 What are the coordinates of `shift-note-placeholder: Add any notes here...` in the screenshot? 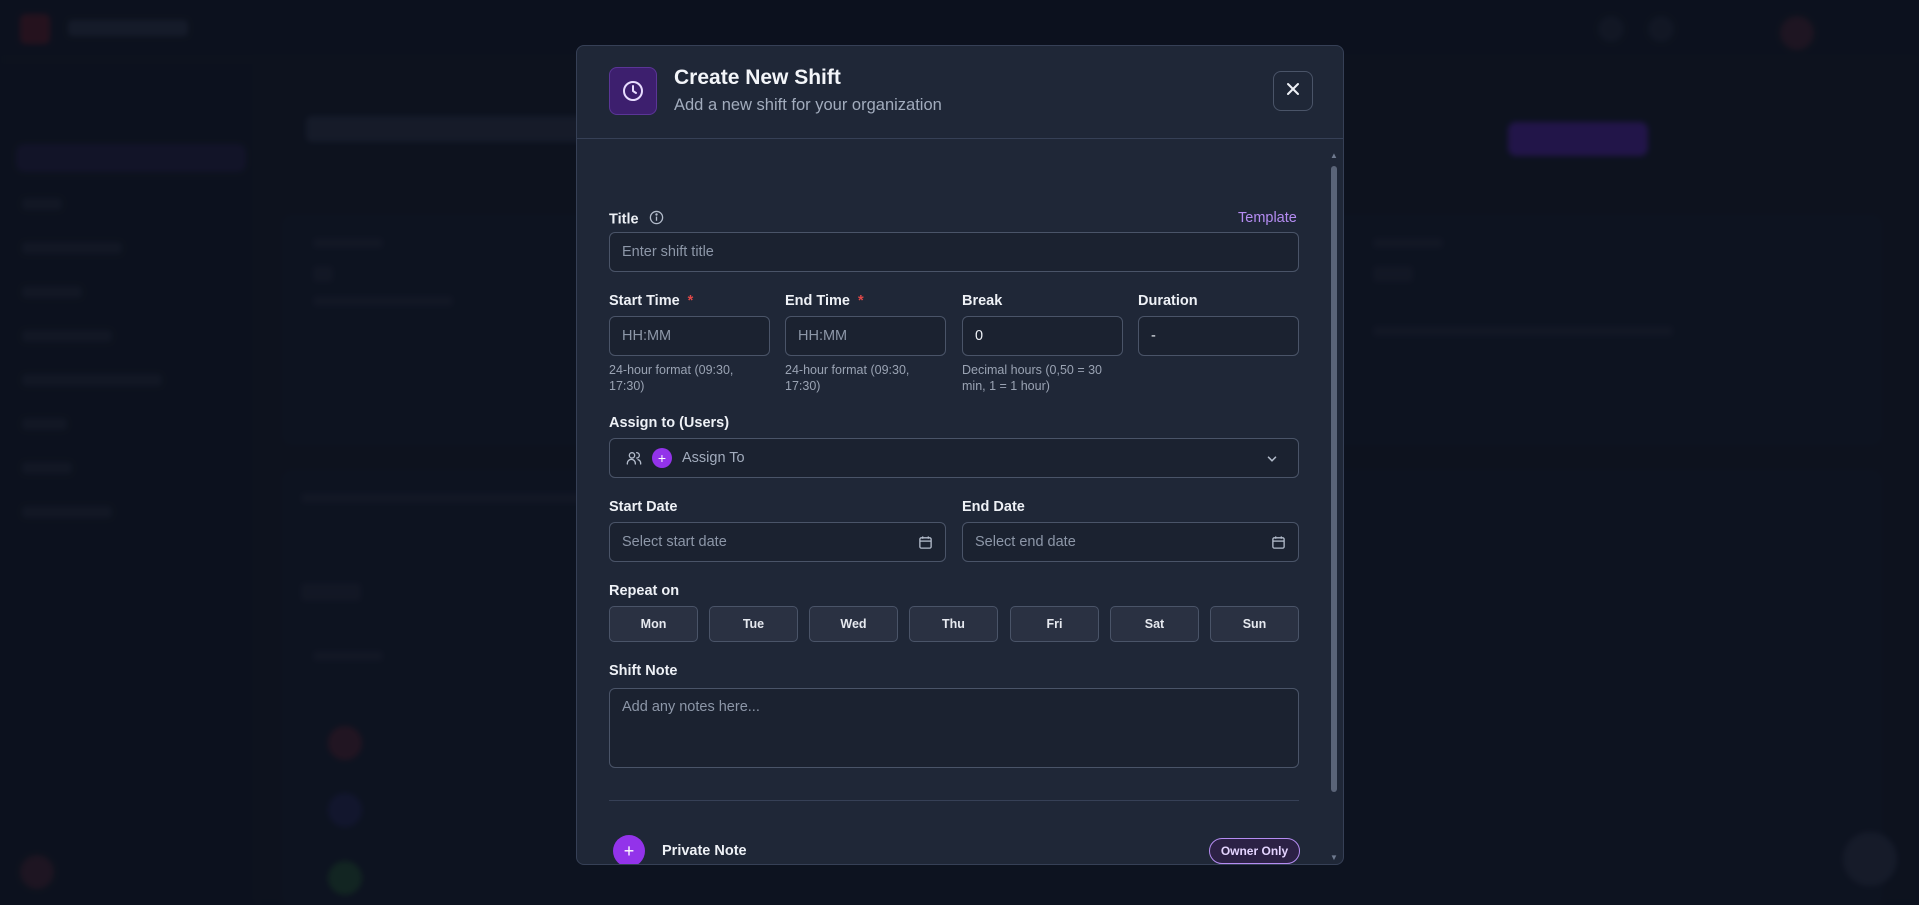 It's located at (691, 707).